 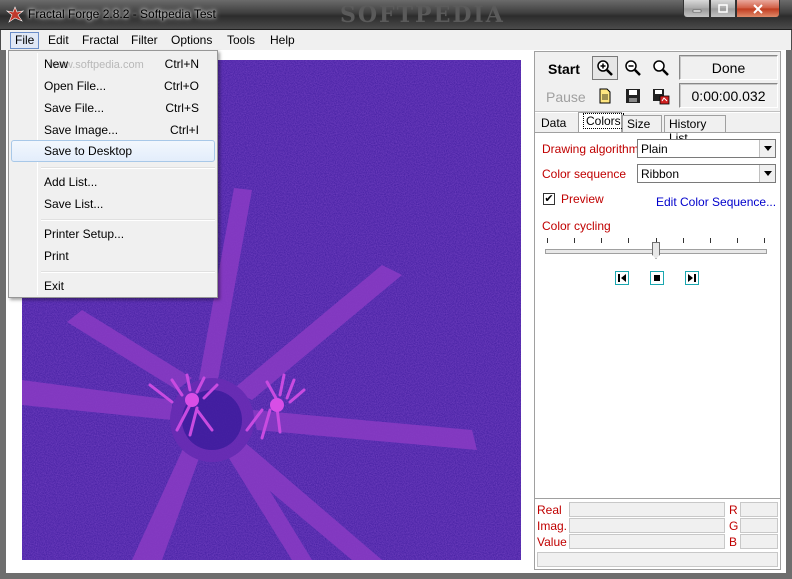 I want to click on menu-item-save-file: Save File... Ctrl+S, so click(x=113, y=108).